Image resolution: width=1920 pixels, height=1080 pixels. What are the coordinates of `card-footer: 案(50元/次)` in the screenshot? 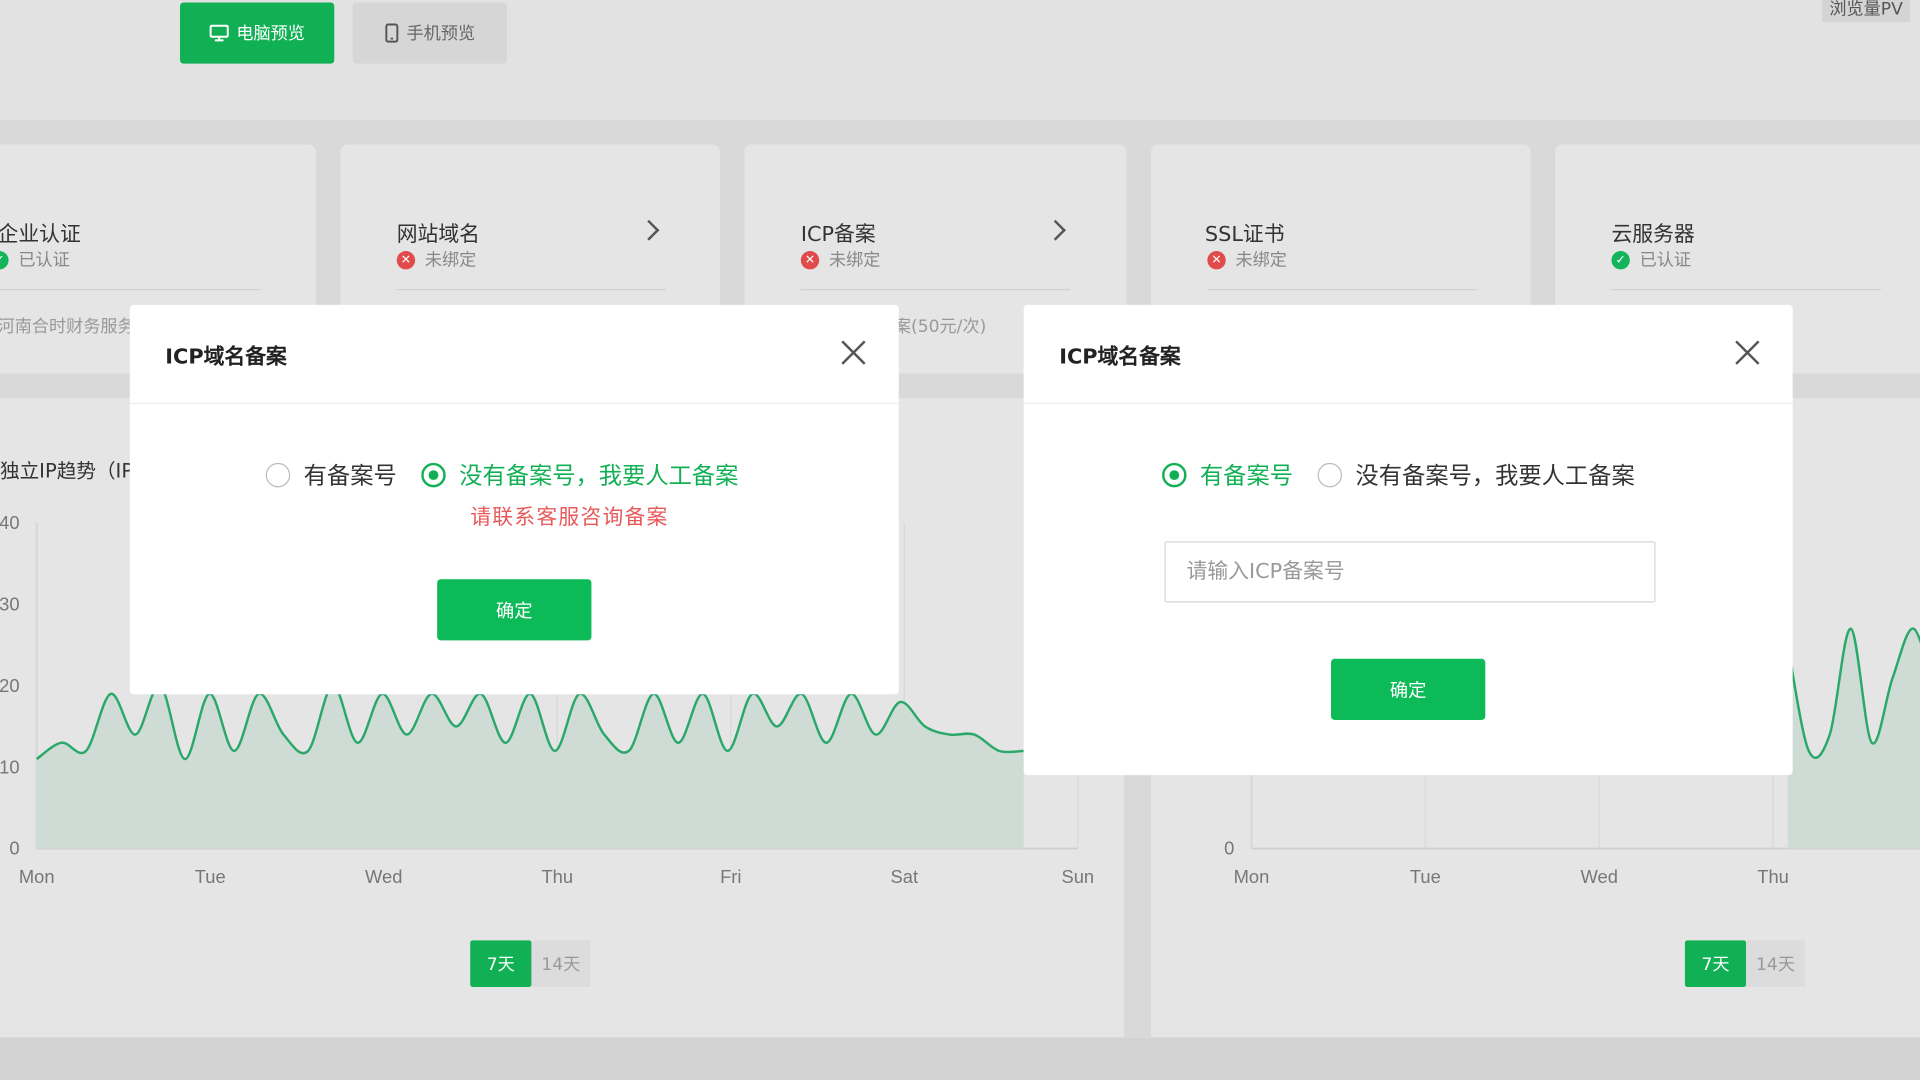 It's located at (940, 327).